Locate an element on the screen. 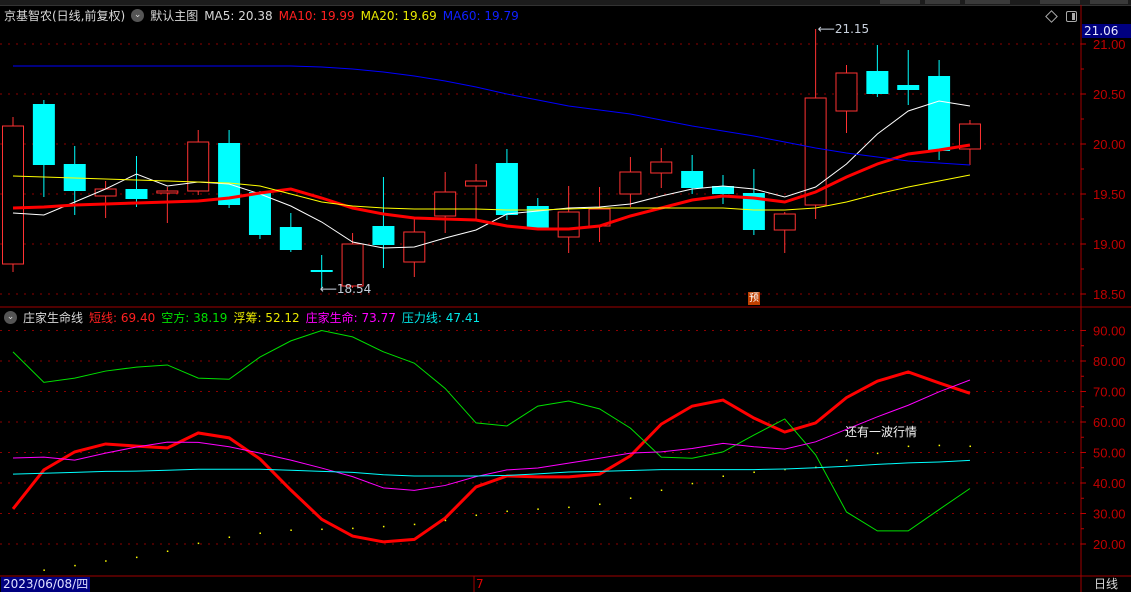 This screenshot has width=1131, height=592. y-tick-label: 18.50 is located at coordinates (1109, 294).